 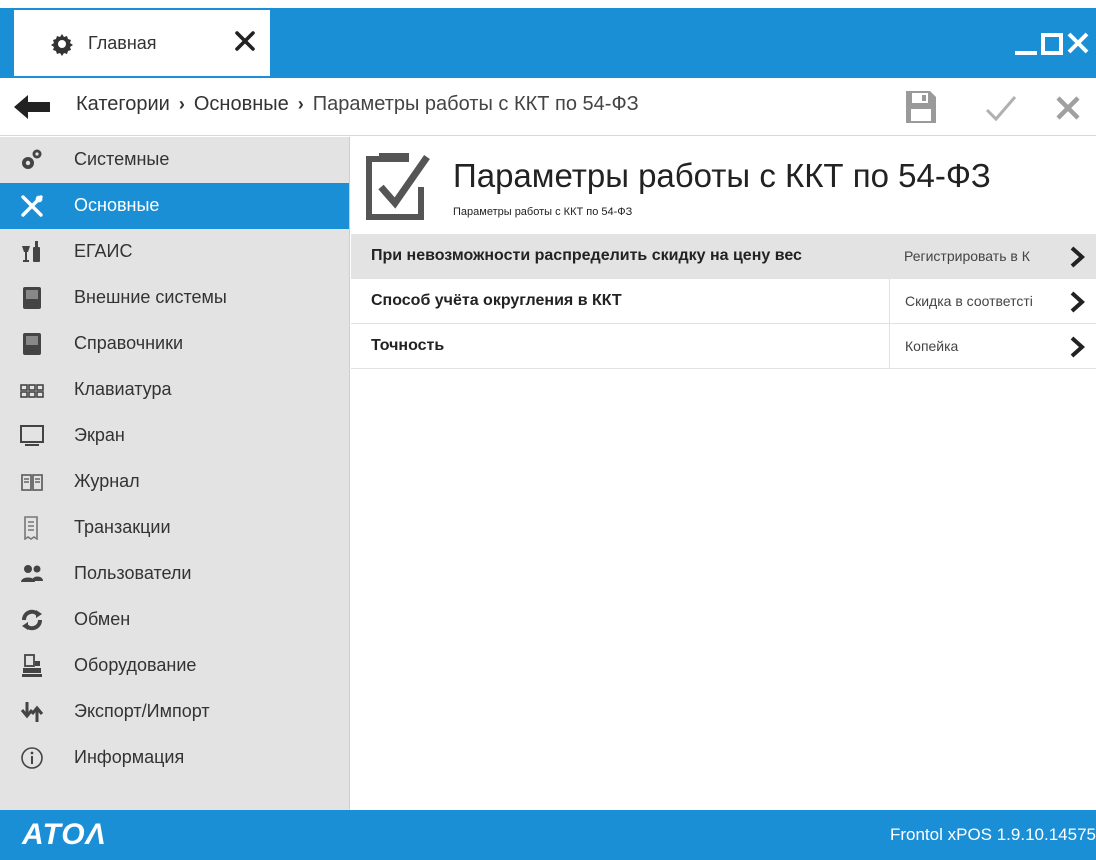 I want to click on keyboard-icon, so click(x=32, y=391).